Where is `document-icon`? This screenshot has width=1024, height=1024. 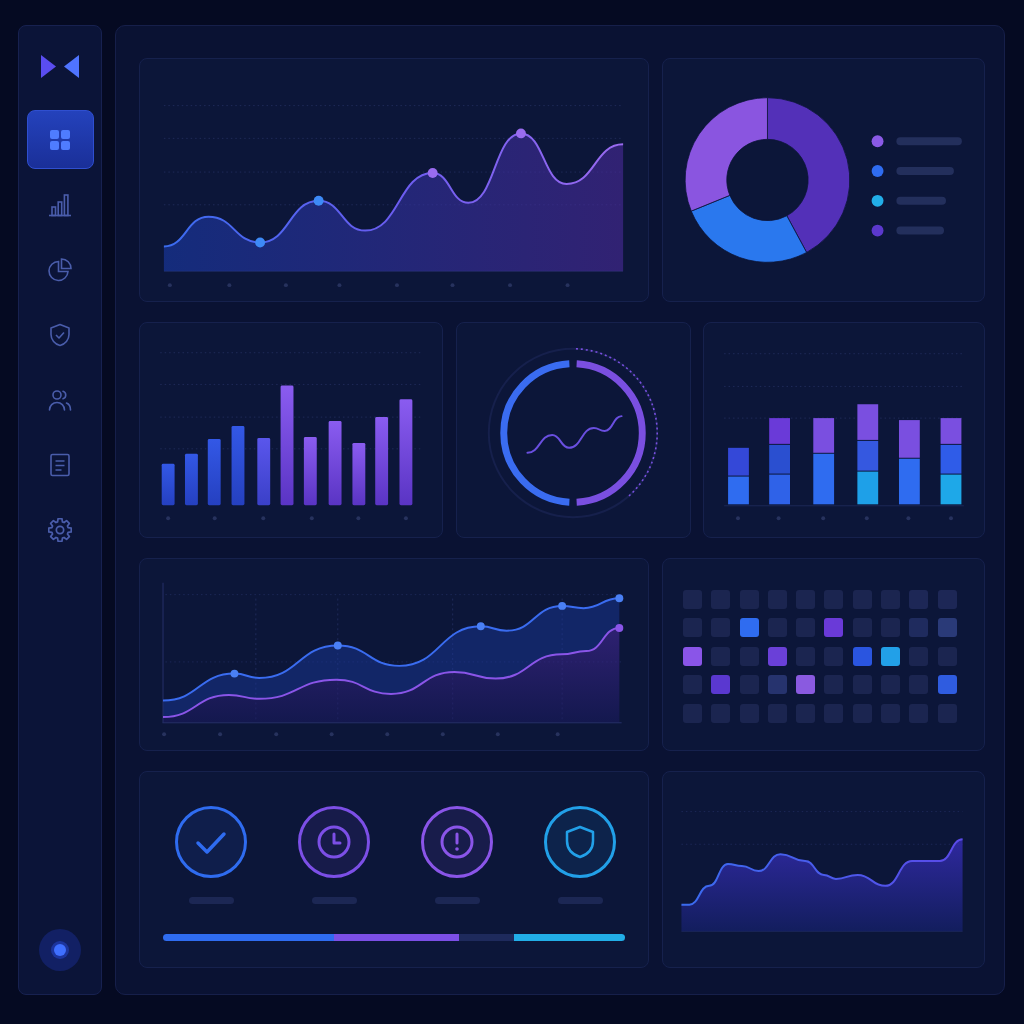 document-icon is located at coordinates (60, 464).